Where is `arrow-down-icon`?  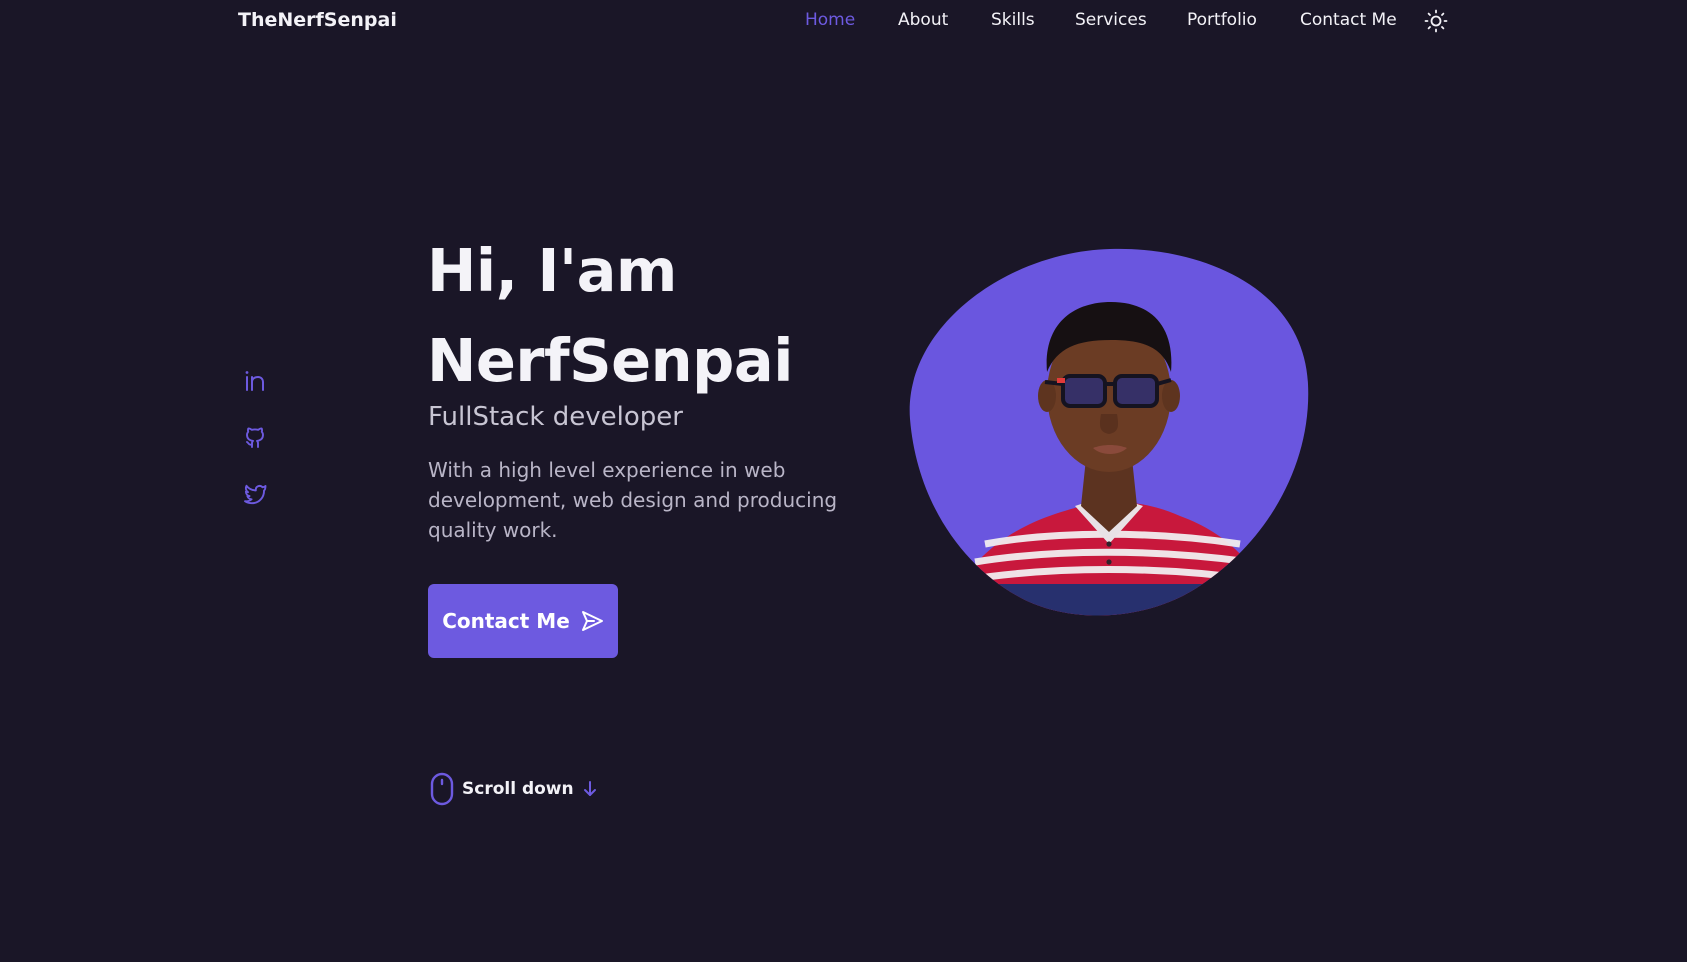 arrow-down-icon is located at coordinates (589, 788).